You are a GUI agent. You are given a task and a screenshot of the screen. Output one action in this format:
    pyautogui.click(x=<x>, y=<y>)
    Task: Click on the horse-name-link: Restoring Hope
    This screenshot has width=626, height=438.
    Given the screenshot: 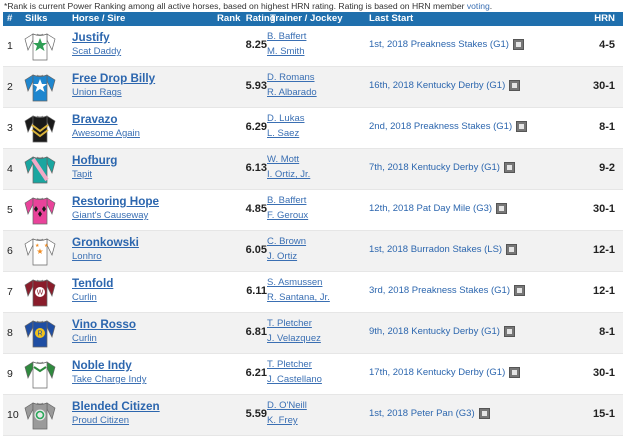 What is the action you would take?
    pyautogui.click(x=115, y=201)
    